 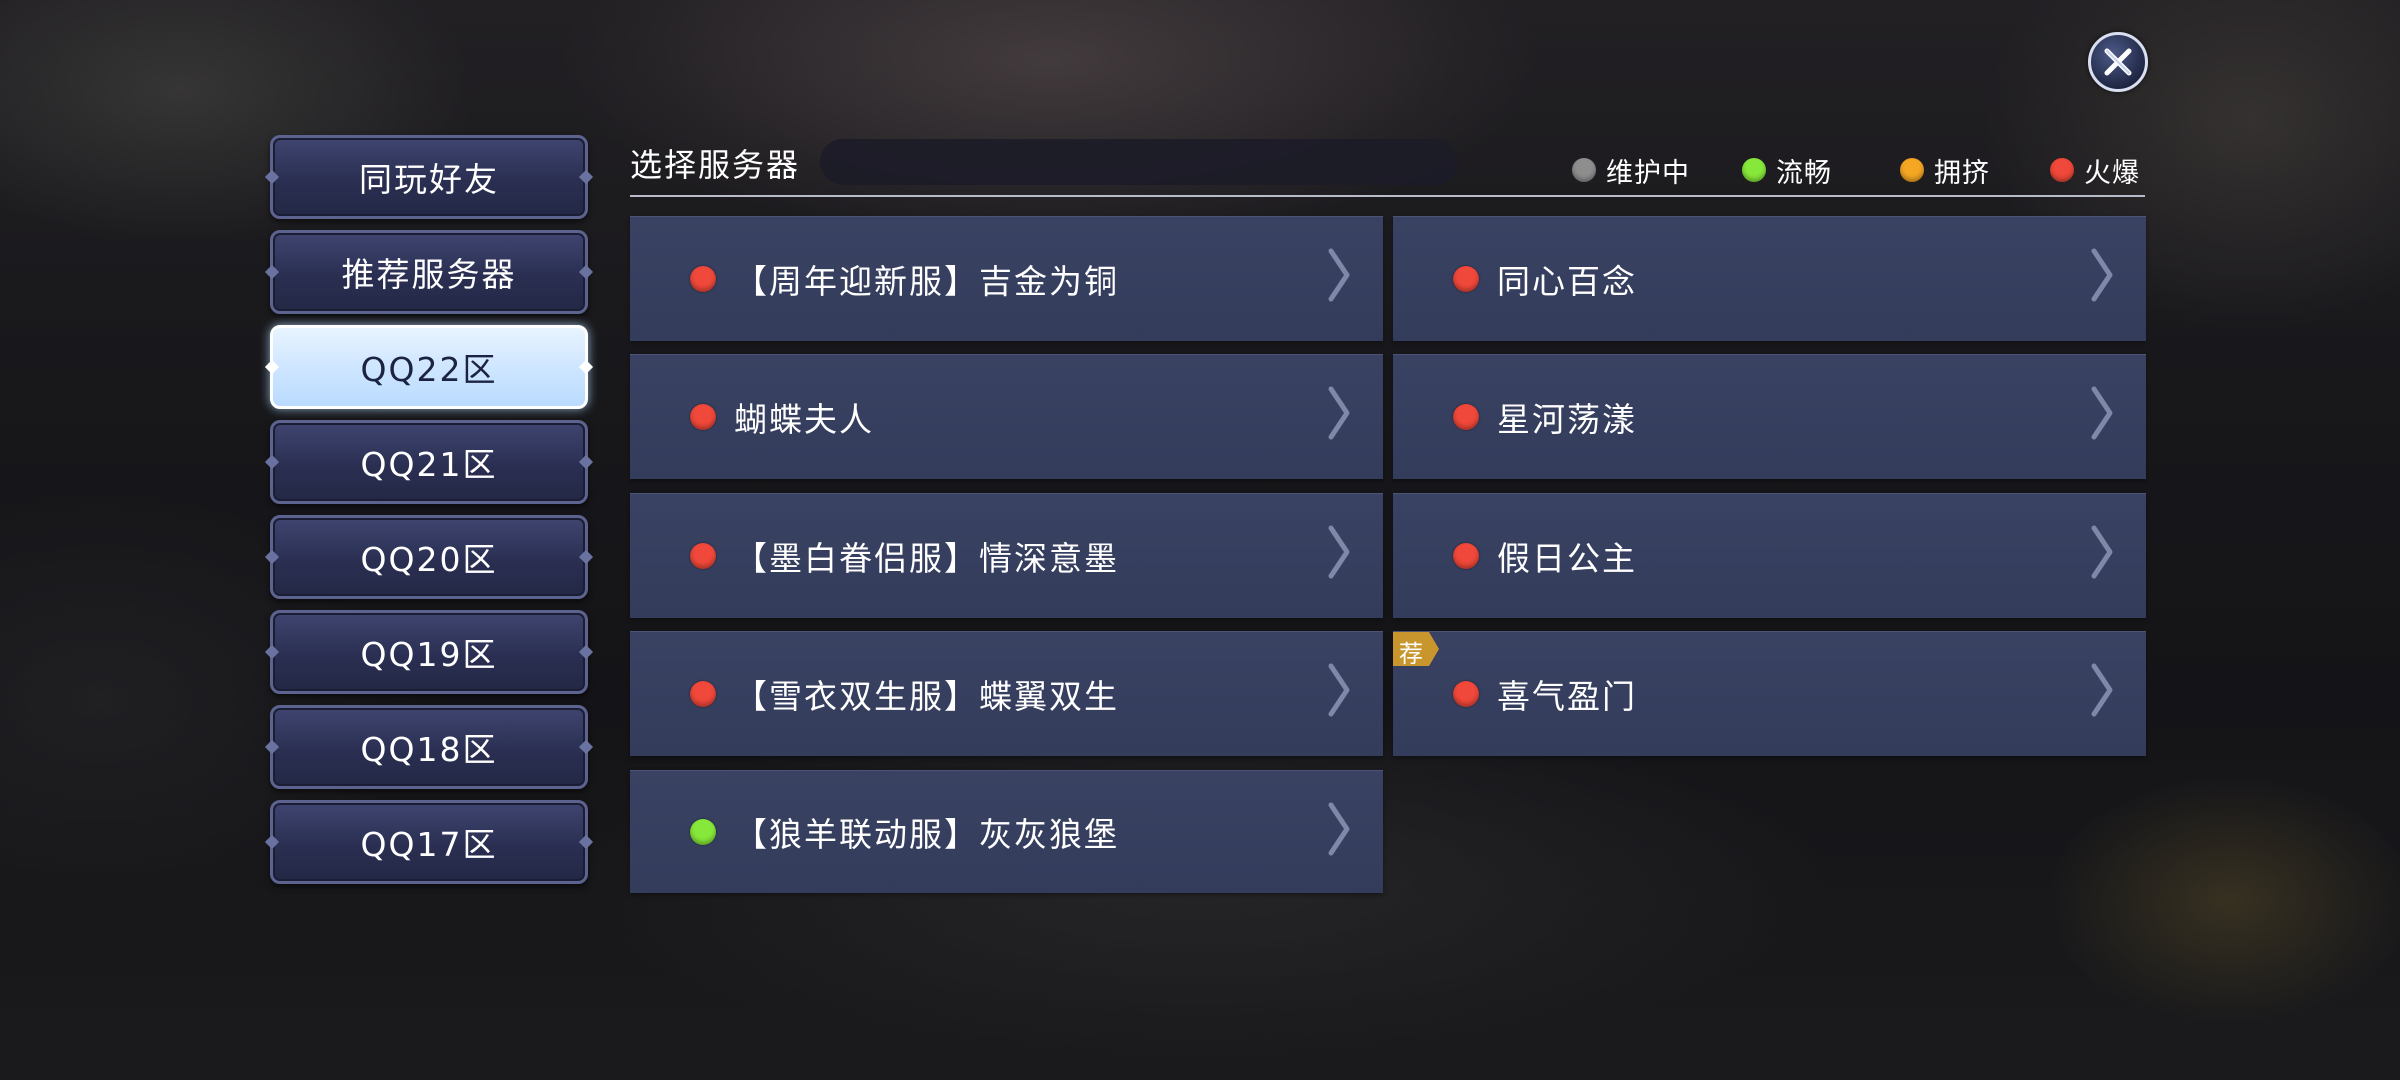 I want to click on tab-label: 同玩好友, so click(x=429, y=179).